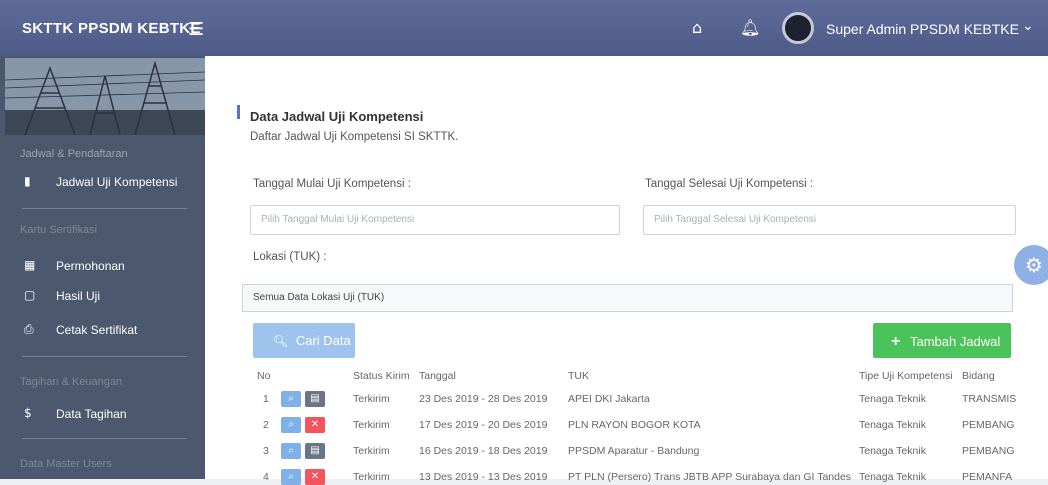 The height and width of the screenshot is (485, 1048). I want to click on search-button-label: Cari Data, so click(323, 340).